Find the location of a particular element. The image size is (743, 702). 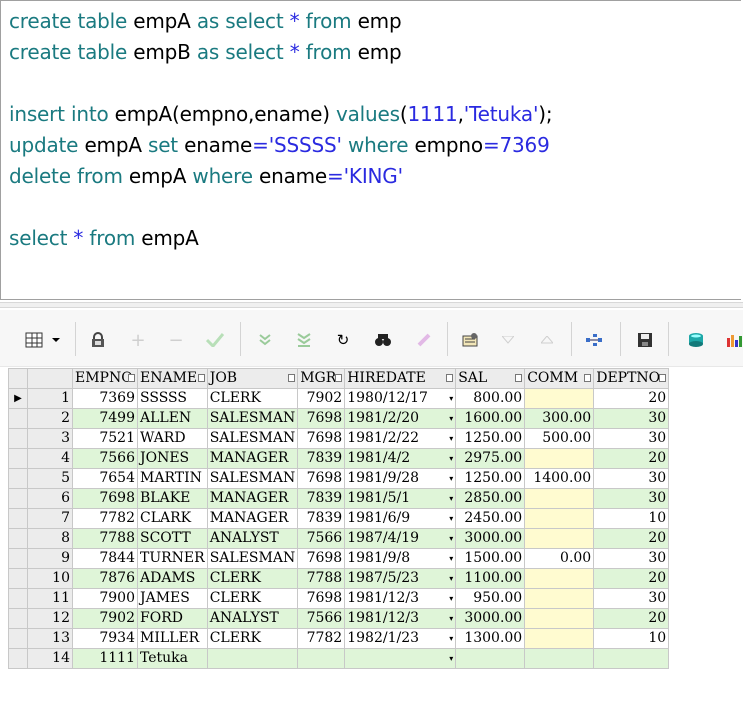

cell-ename: JONES is located at coordinates (172, 458).